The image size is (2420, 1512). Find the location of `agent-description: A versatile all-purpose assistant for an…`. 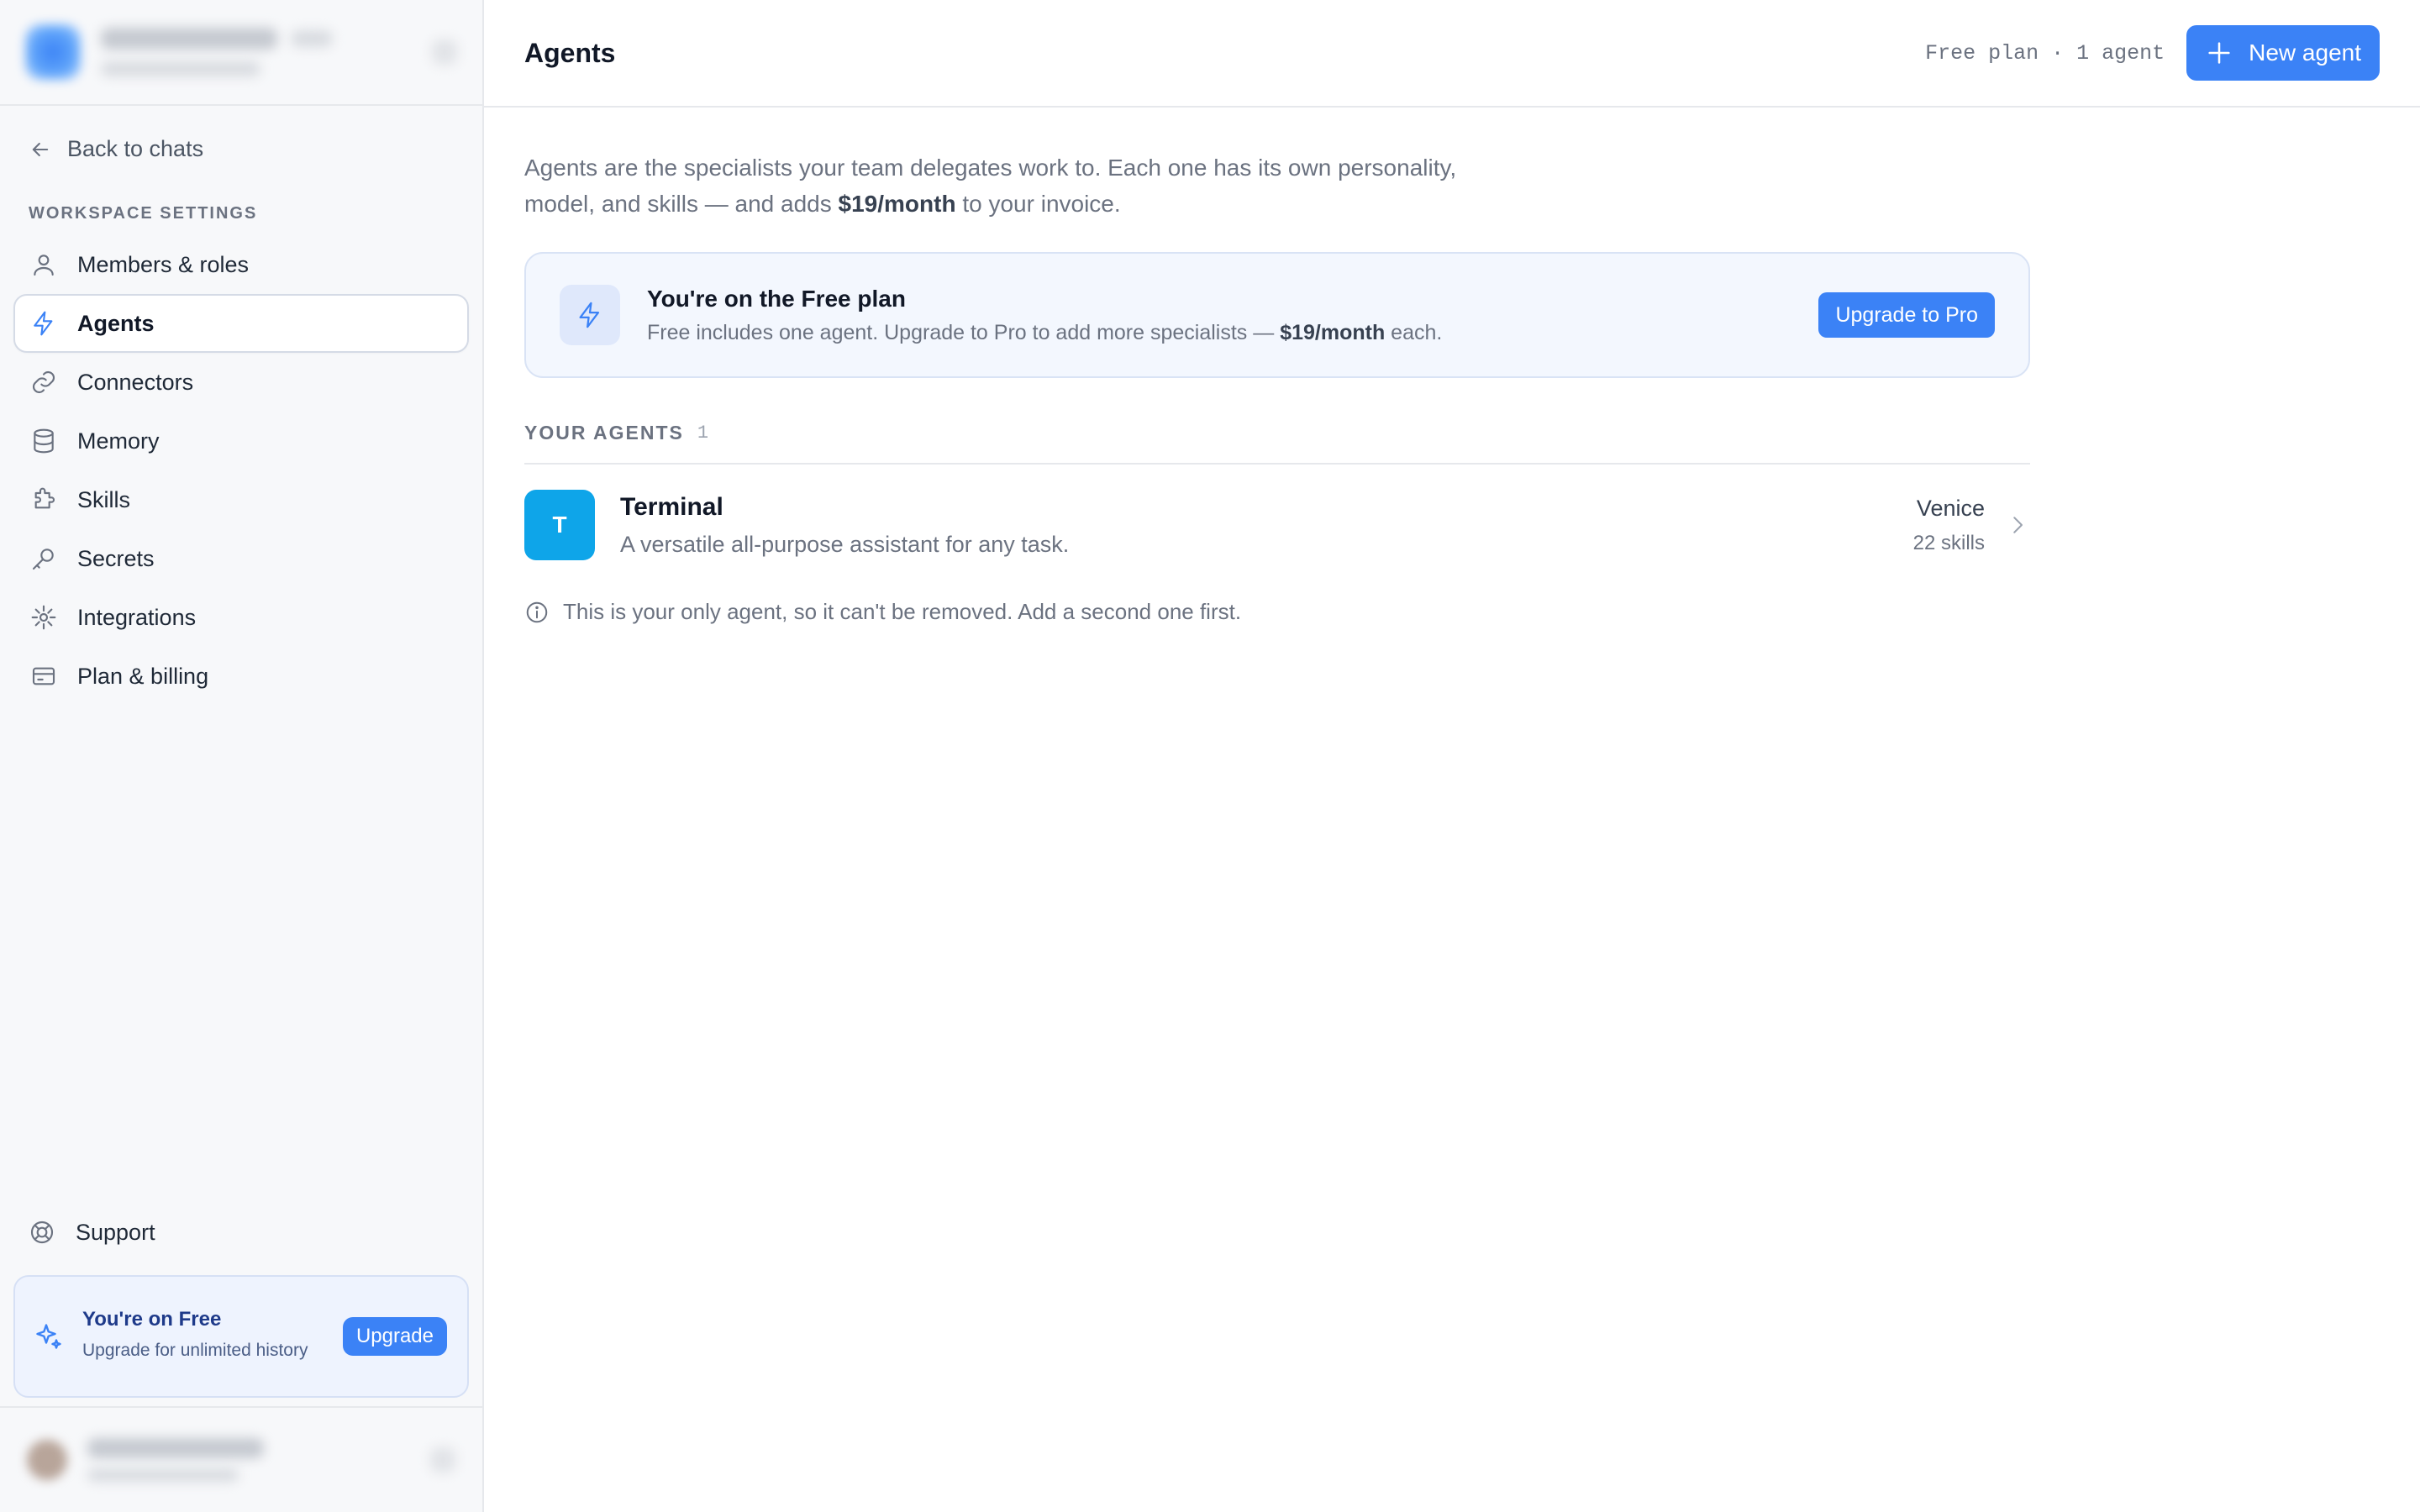

agent-description: A versatile all-purpose assistant for an… is located at coordinates (845, 544).